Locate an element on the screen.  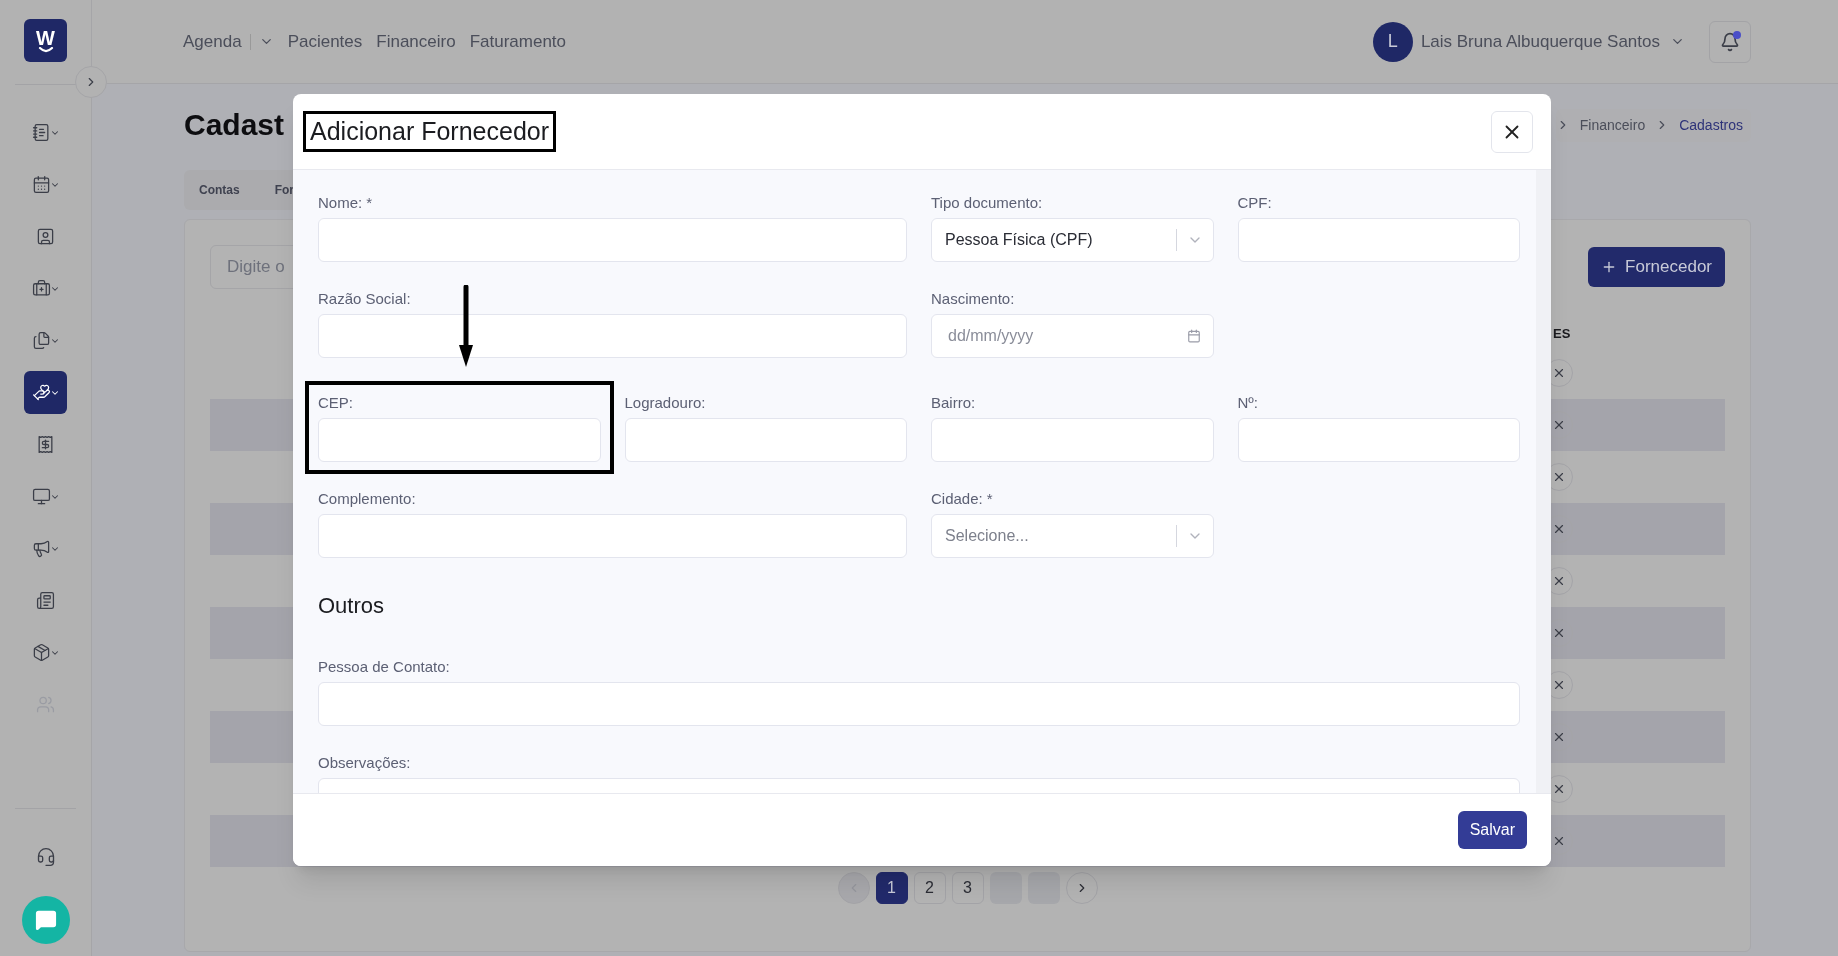
field-label: Nº: is located at coordinates (1248, 403).